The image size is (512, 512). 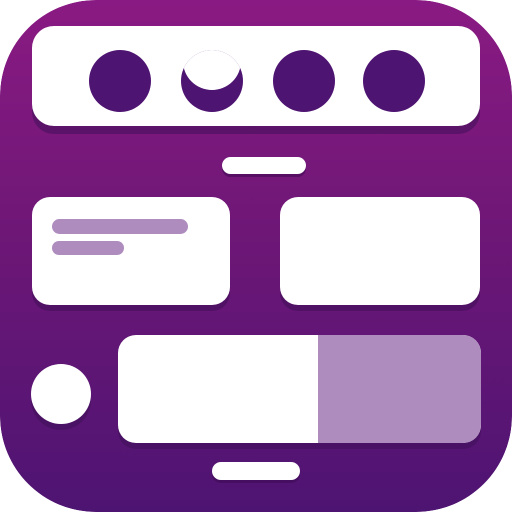 What do you see at coordinates (131, 251) in the screenshot?
I see `tile-left` at bounding box center [131, 251].